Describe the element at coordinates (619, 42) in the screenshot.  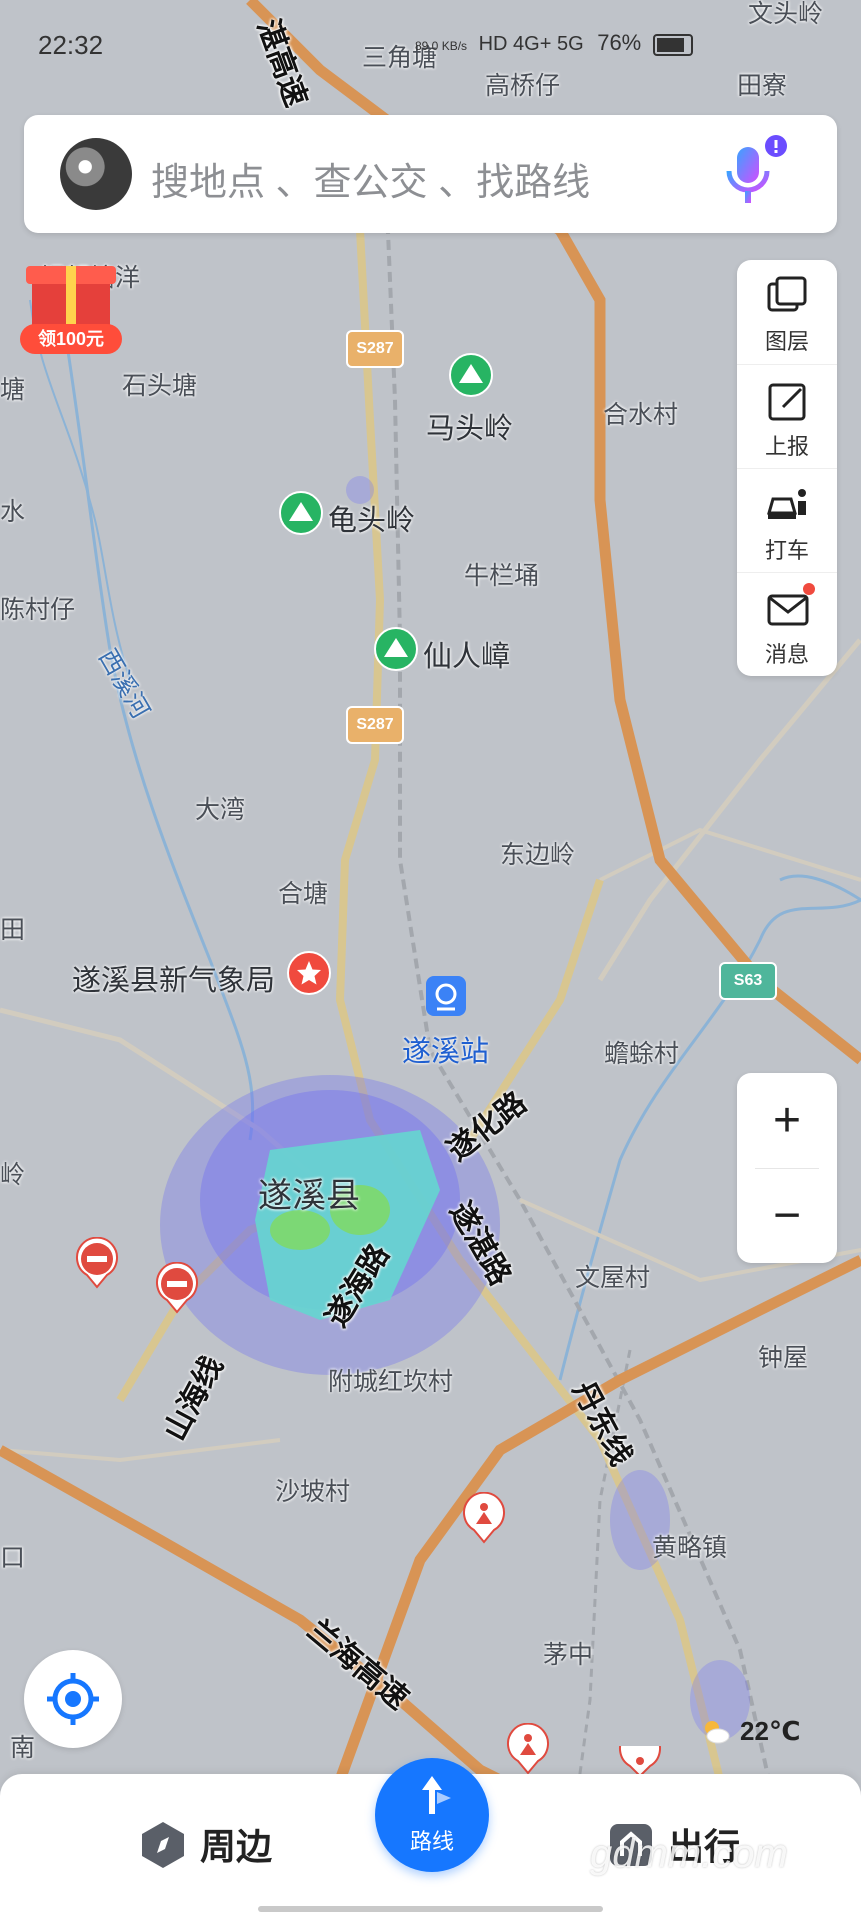
I see `battery-percent: 76%` at that location.